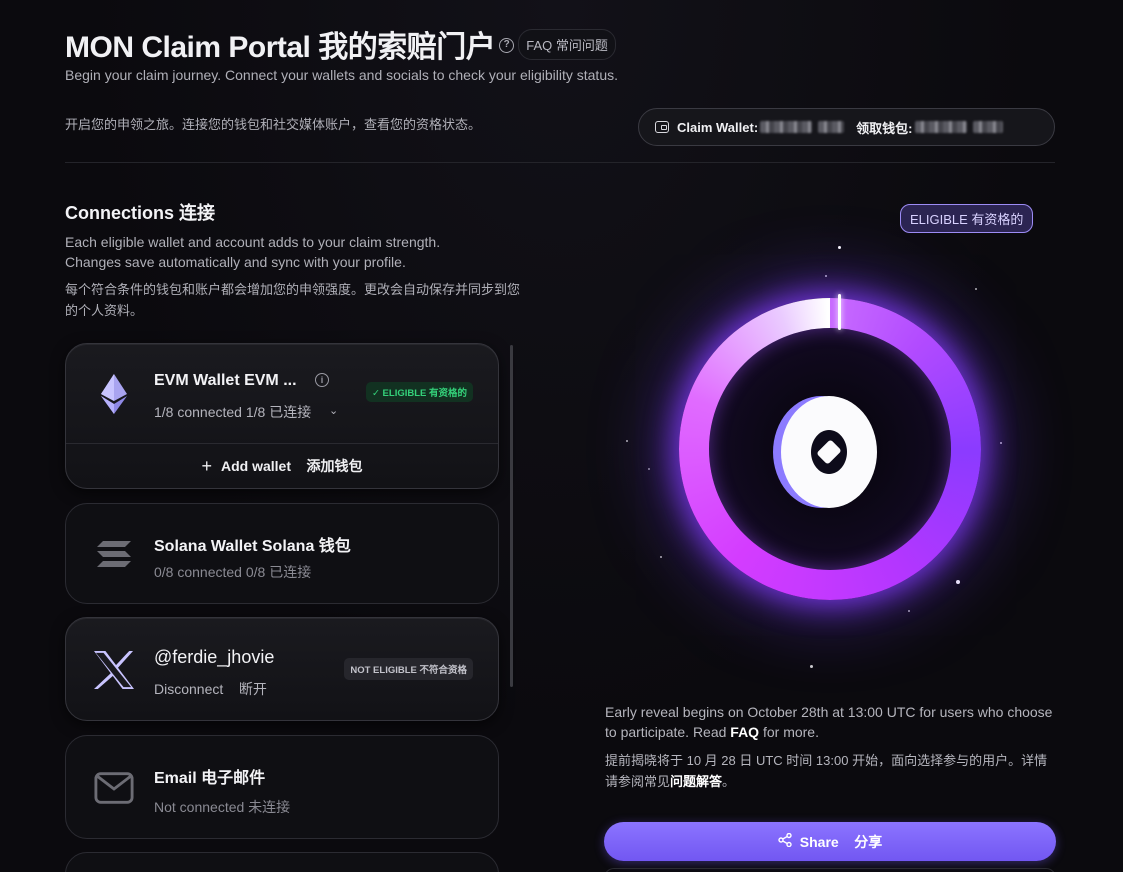  Describe the element at coordinates (718, 127) in the screenshot. I see `claim-wallet-label: Claim Wallet:` at that location.